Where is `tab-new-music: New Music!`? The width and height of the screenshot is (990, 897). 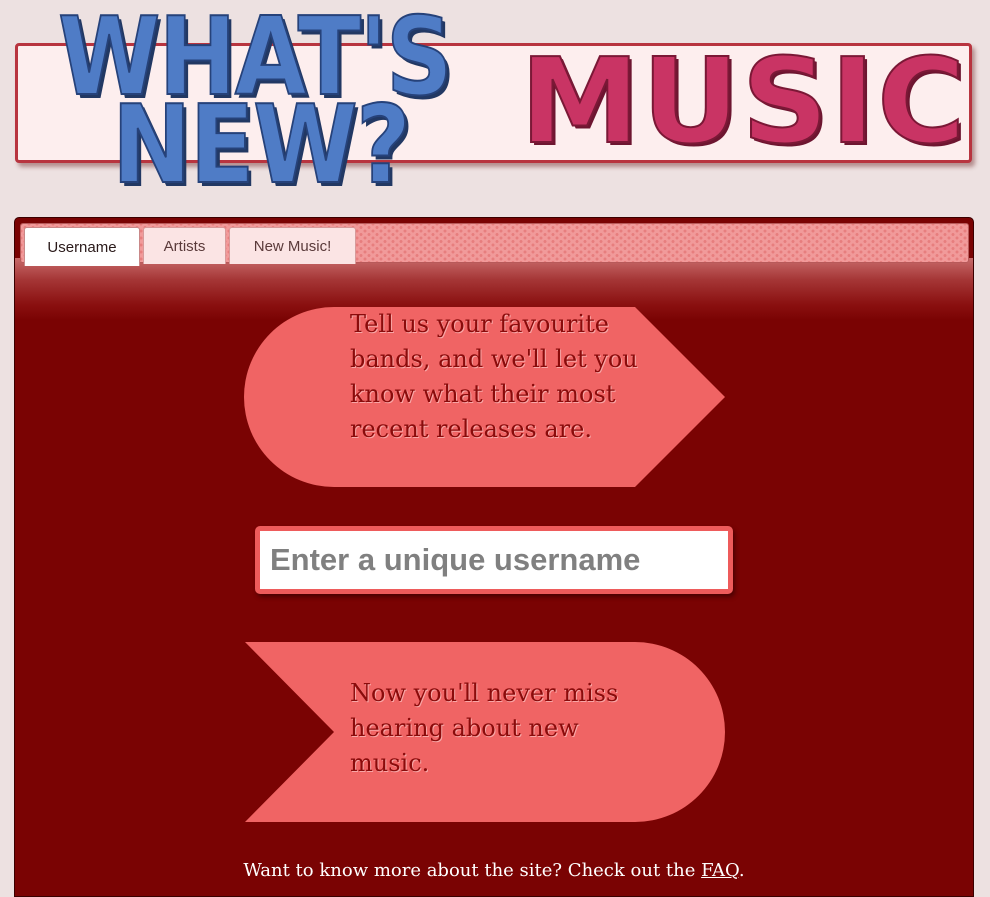
tab-new-music: New Music! is located at coordinates (292, 245).